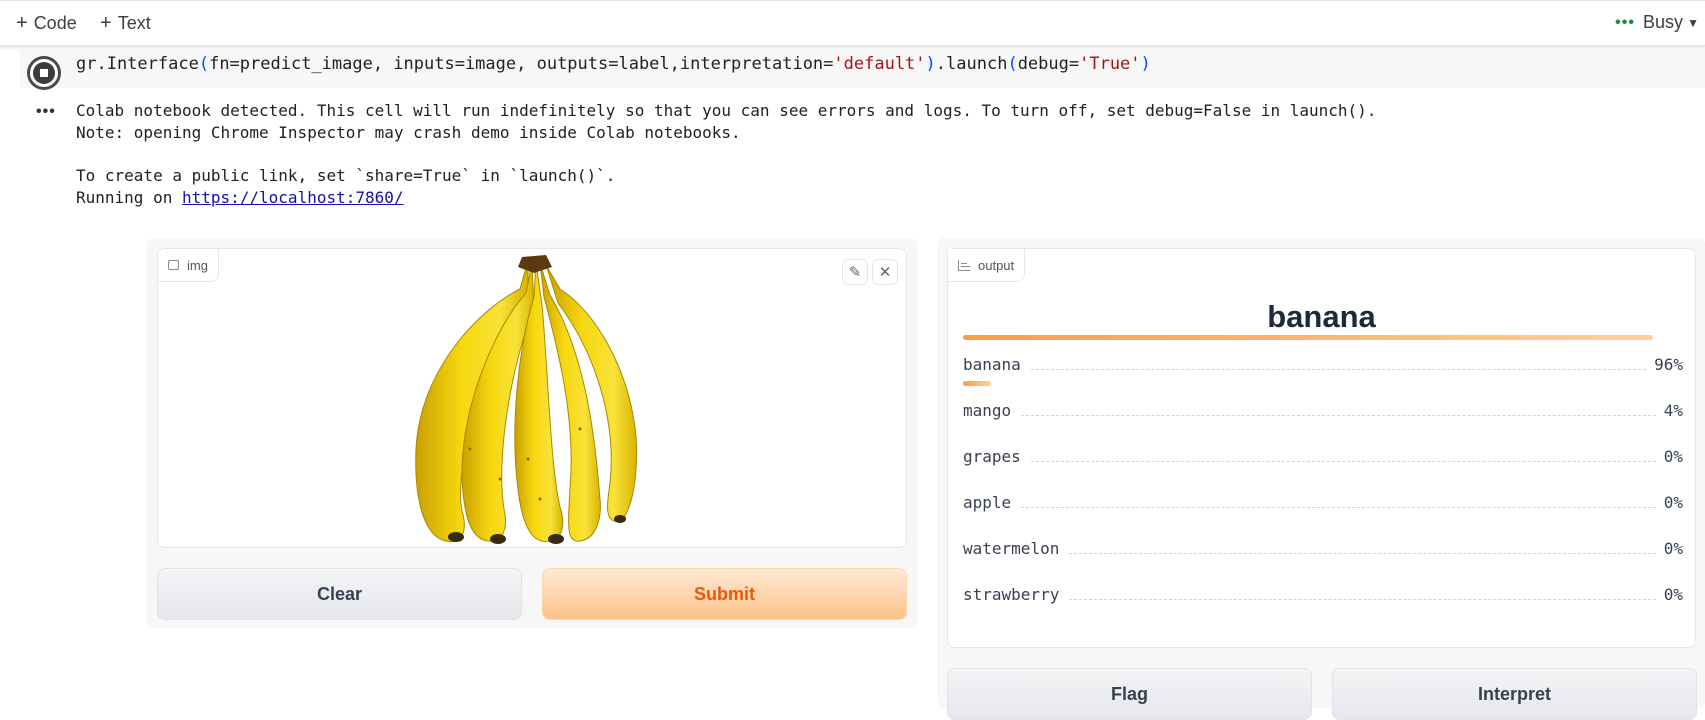  What do you see at coordinates (134, 23) in the screenshot?
I see `add-text-label: Text` at bounding box center [134, 23].